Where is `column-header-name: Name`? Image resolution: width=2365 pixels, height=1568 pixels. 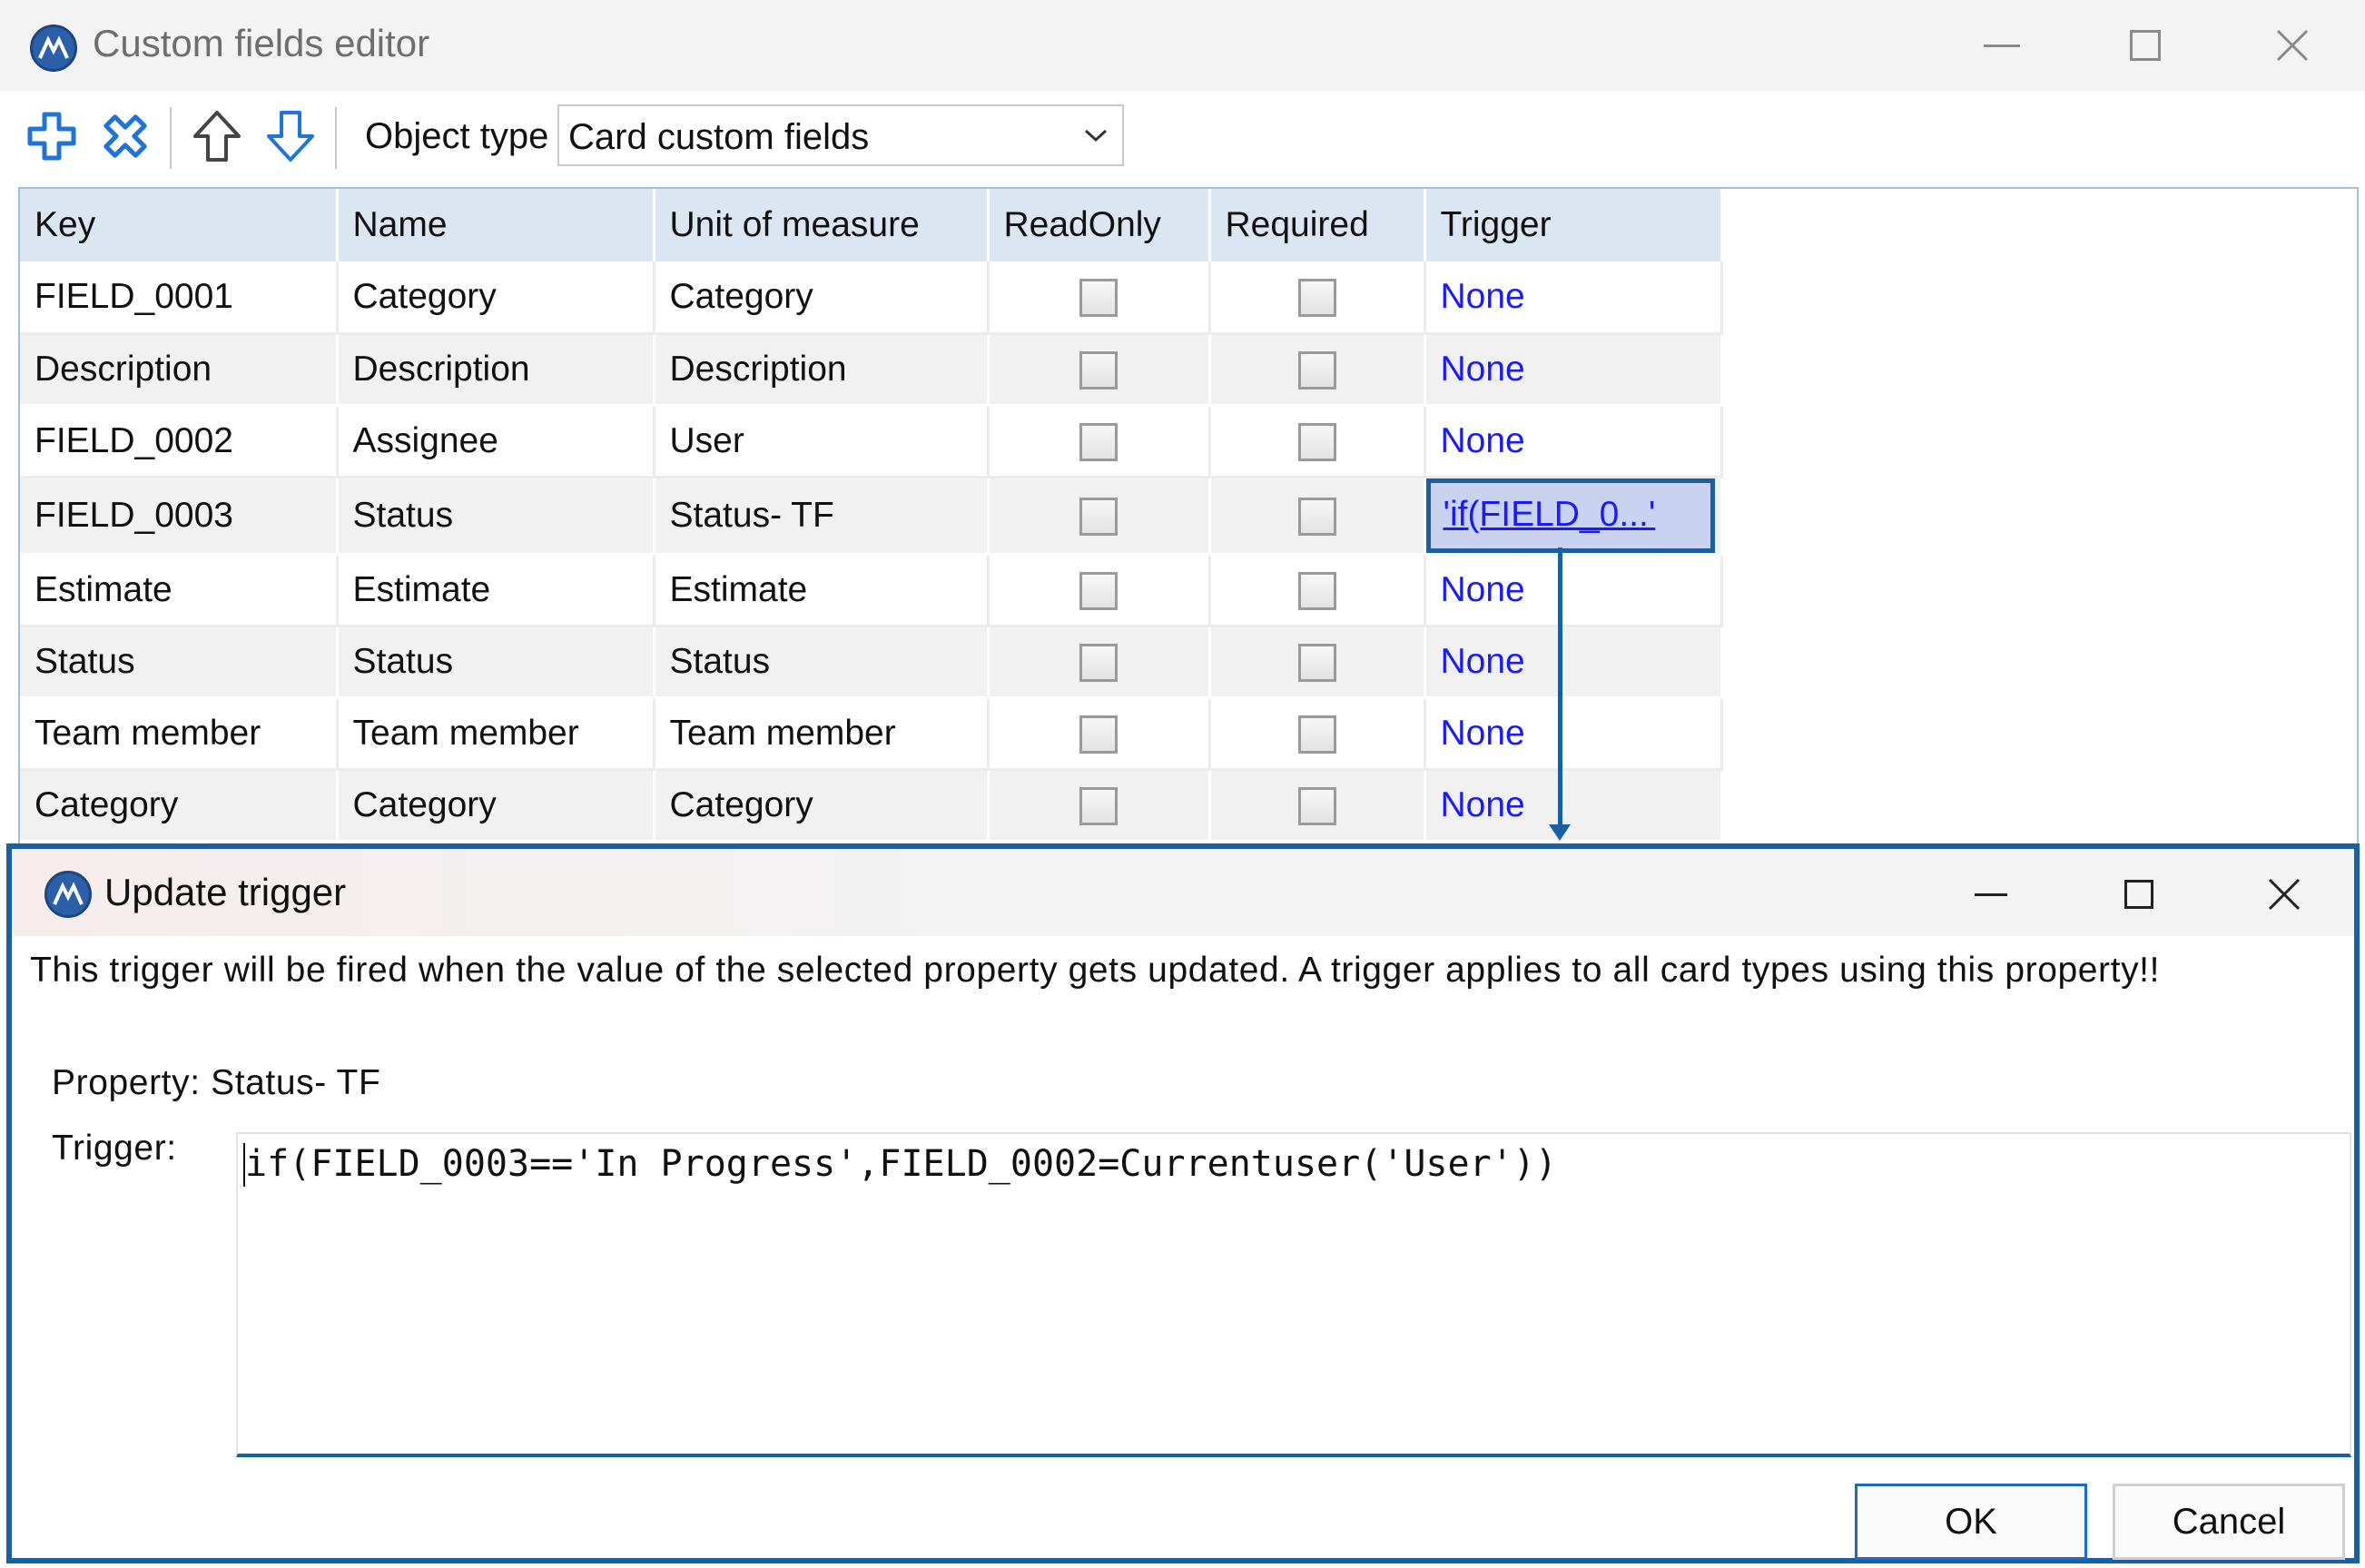
column-header-name: Name is located at coordinates (496, 225).